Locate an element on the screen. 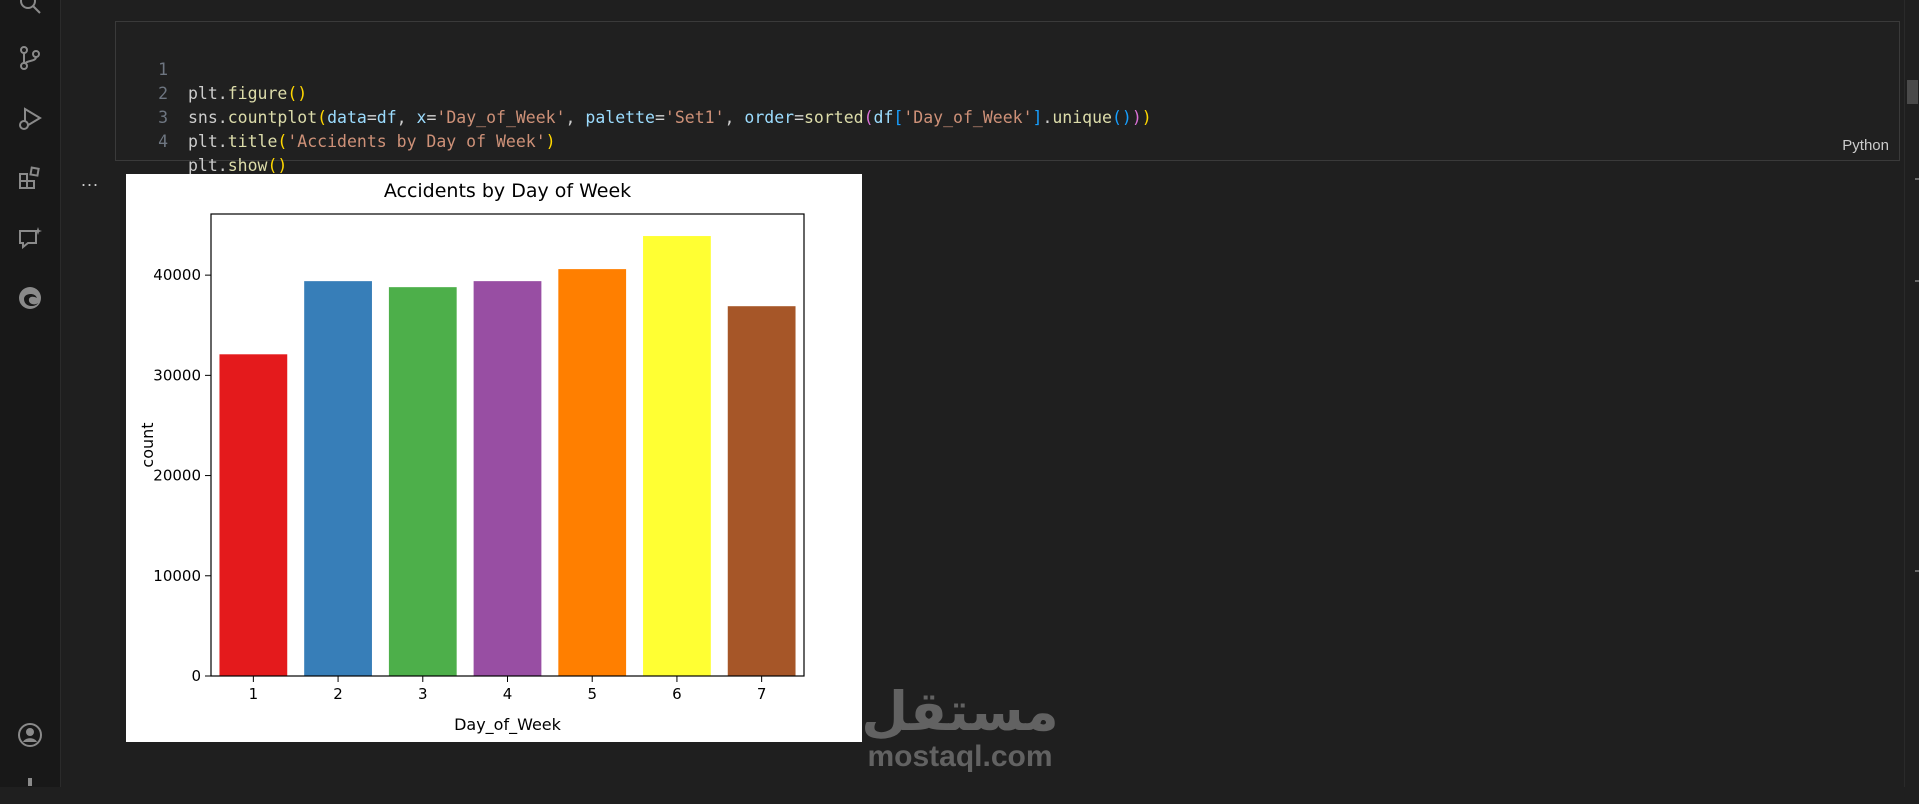 The image size is (1919, 804). extensions-icon is located at coordinates (30, 178).